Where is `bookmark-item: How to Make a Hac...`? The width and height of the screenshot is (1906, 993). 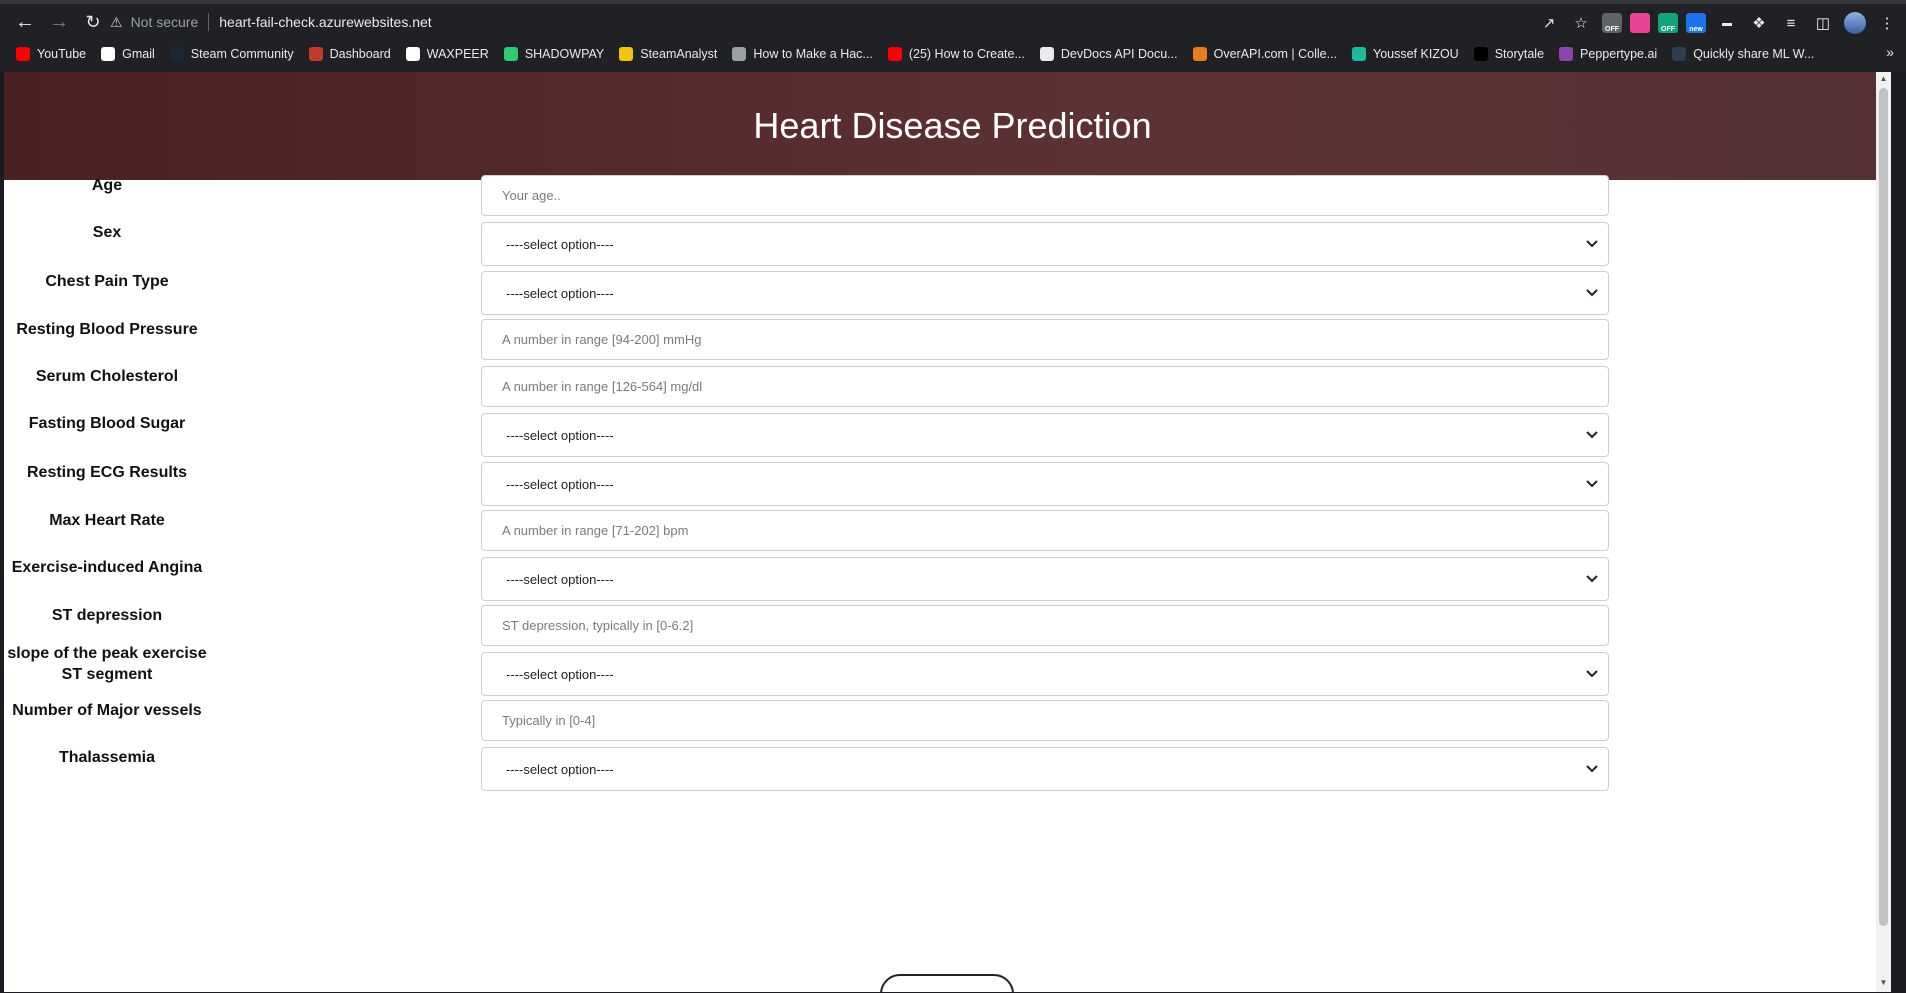 bookmark-item: How to Make a Hac... is located at coordinates (802, 54).